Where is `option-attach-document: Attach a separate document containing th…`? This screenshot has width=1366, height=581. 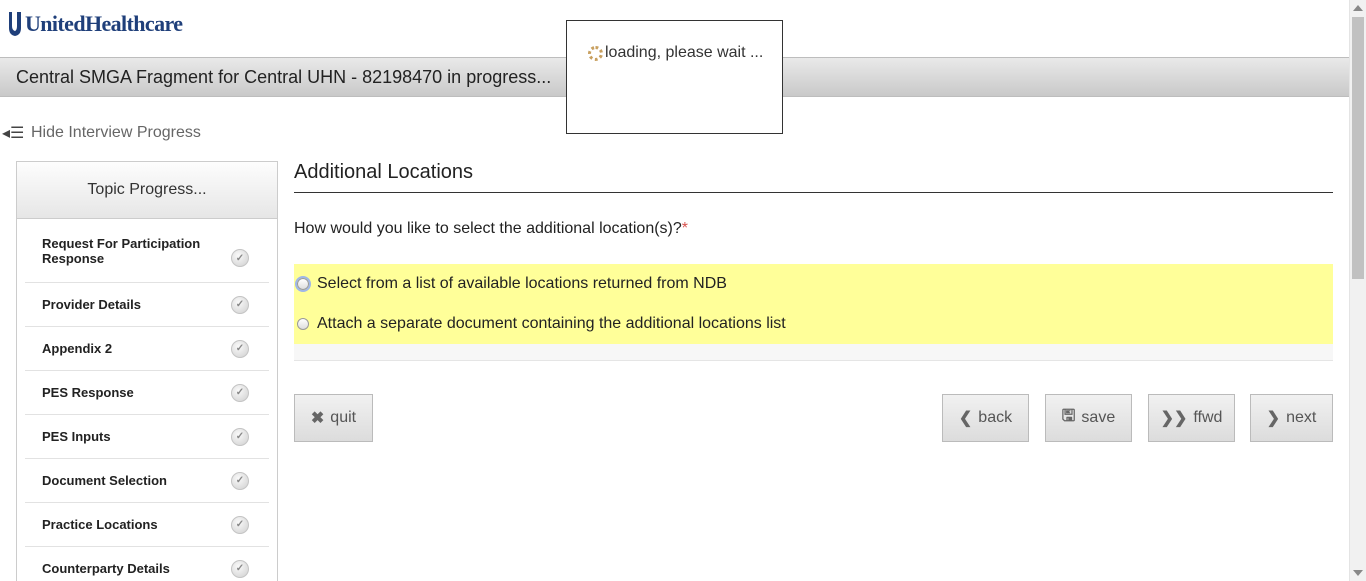 option-attach-document: Attach a separate document containing th… is located at coordinates (541, 324).